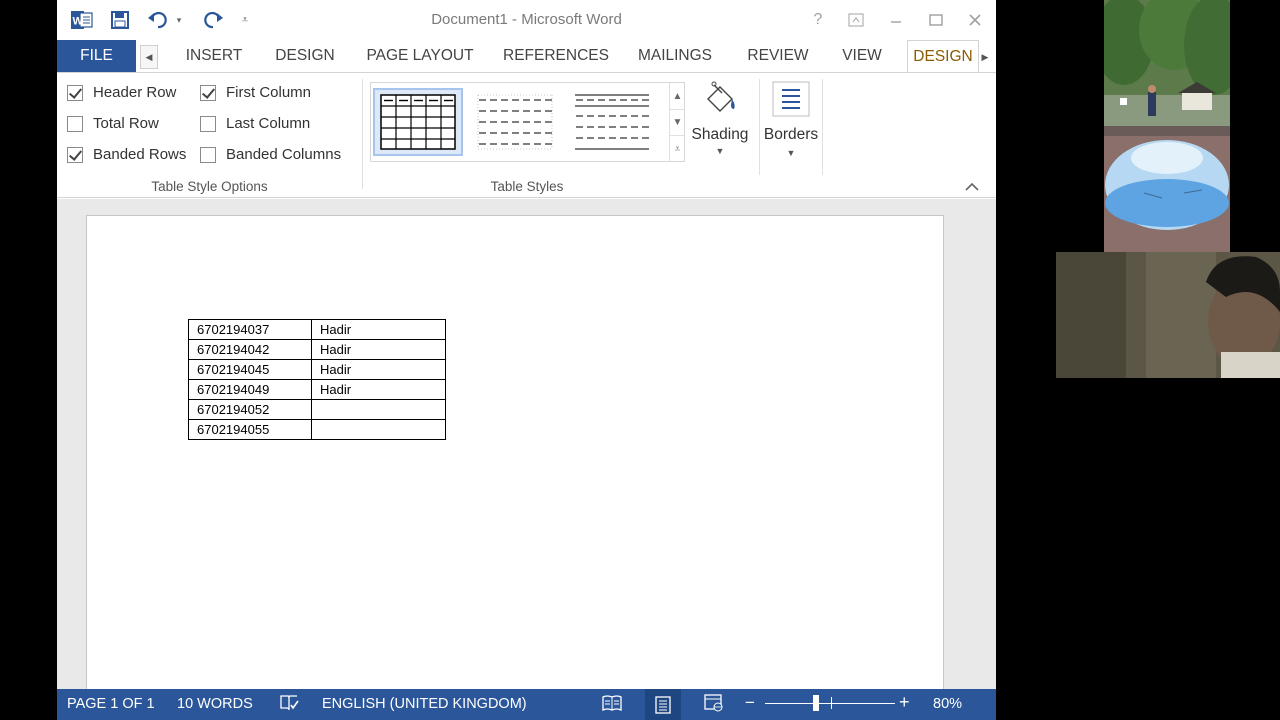 This screenshot has height=720, width=1280. I want to click on tab-scroll-left-icon: ◀, so click(149, 57).